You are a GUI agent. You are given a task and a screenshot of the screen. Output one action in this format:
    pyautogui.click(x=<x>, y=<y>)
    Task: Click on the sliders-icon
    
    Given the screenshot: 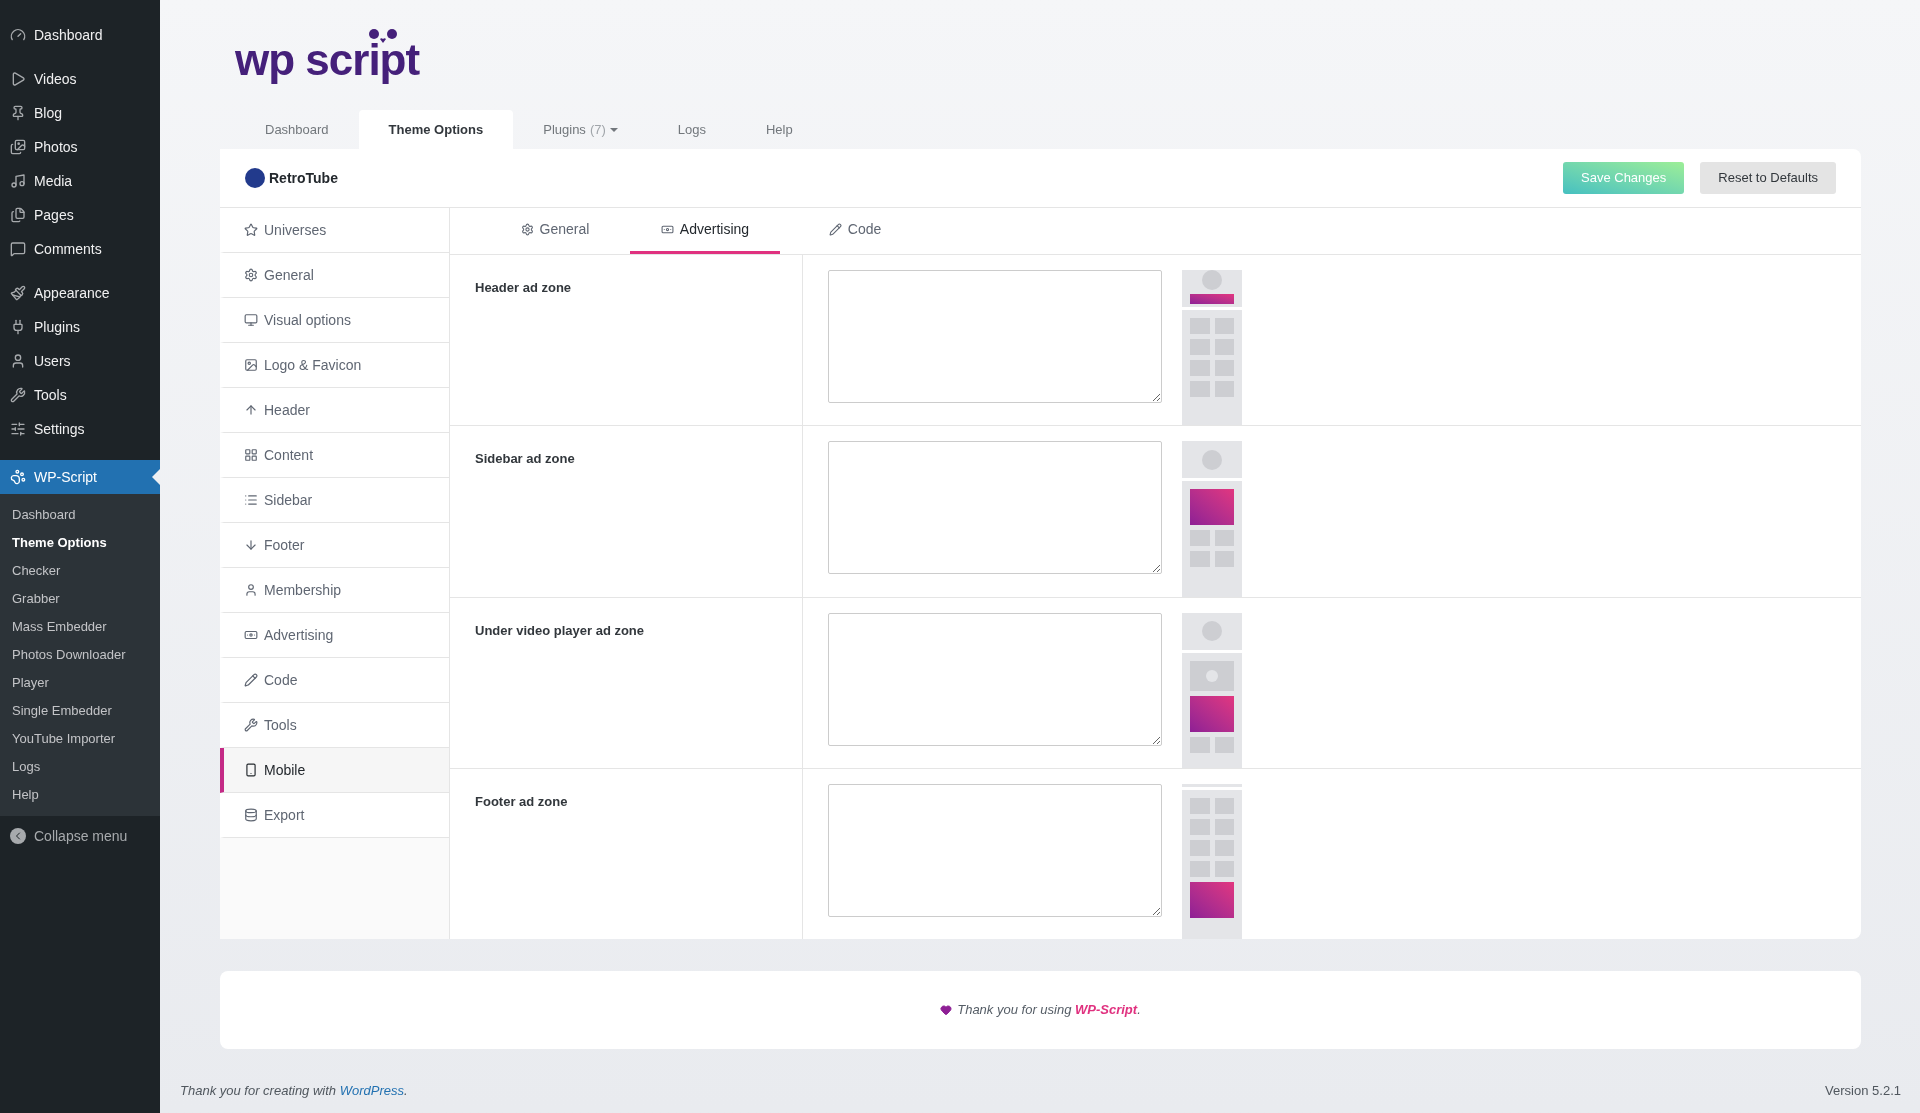 What is the action you would take?
    pyautogui.click(x=18, y=429)
    